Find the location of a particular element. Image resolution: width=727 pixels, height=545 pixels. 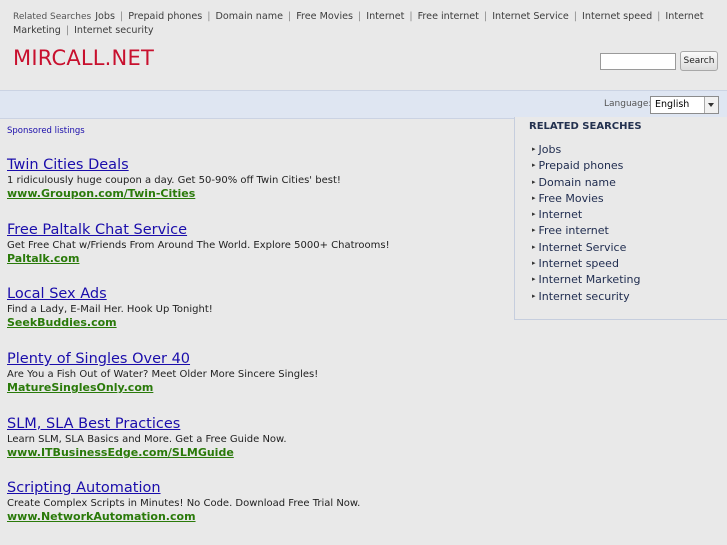

related-search-item: ▸ Jobs is located at coordinates (586, 149).